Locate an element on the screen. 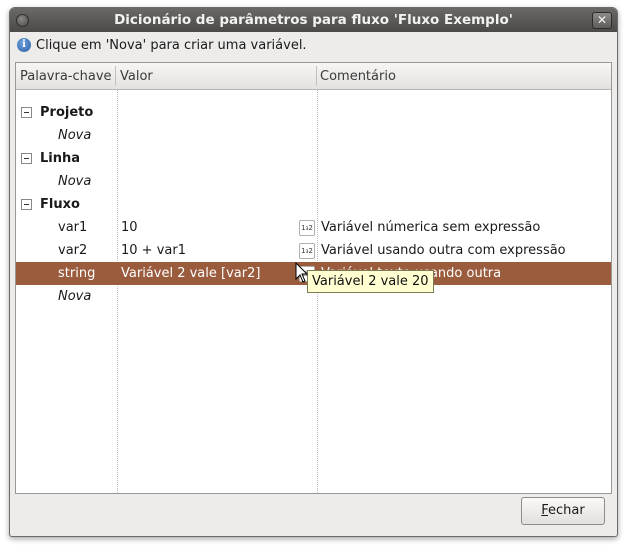 The height and width of the screenshot is (553, 633). variable-key: var2 is located at coordinates (72, 250).